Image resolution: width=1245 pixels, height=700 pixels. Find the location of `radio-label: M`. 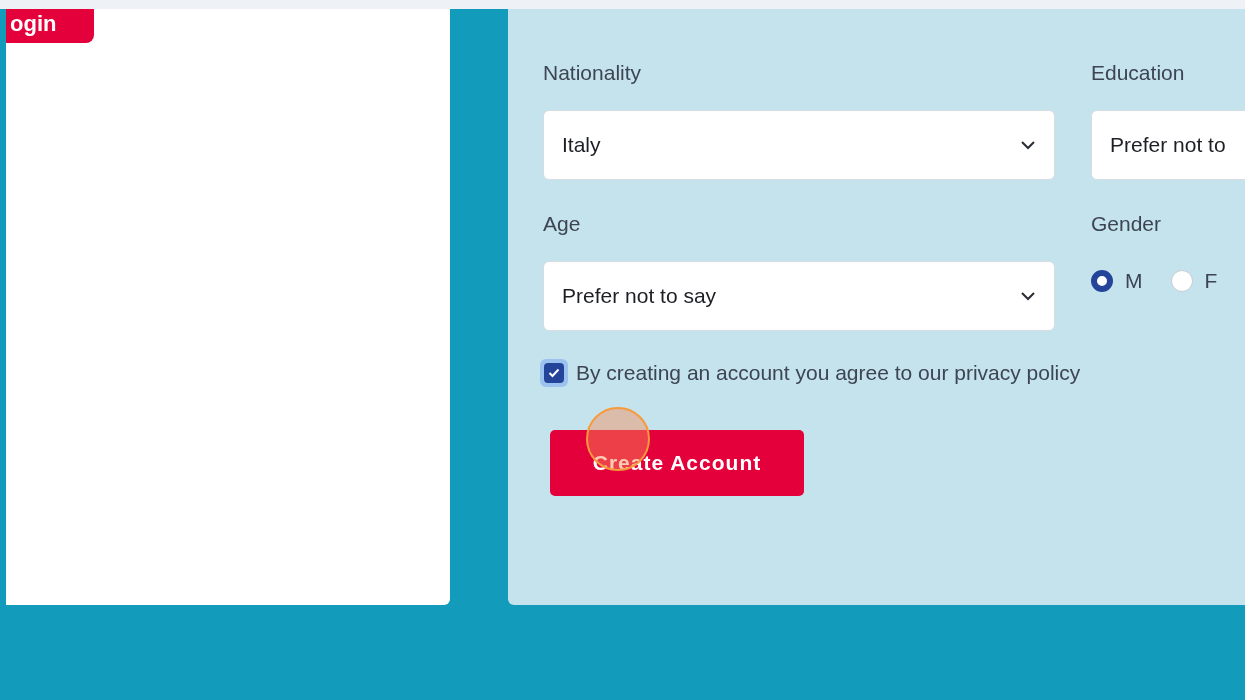

radio-label: M is located at coordinates (1134, 281).